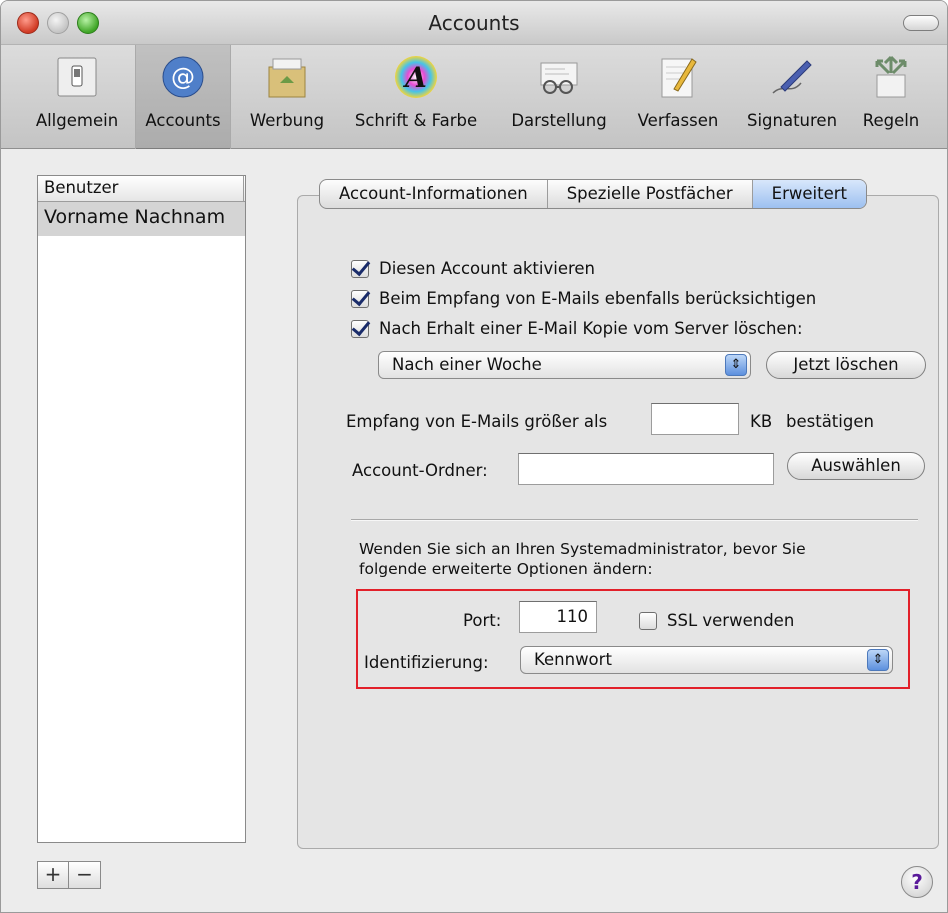 This screenshot has width=948, height=913. What do you see at coordinates (287, 120) in the screenshot?
I see `toolbar-label-werbung: Werbung` at bounding box center [287, 120].